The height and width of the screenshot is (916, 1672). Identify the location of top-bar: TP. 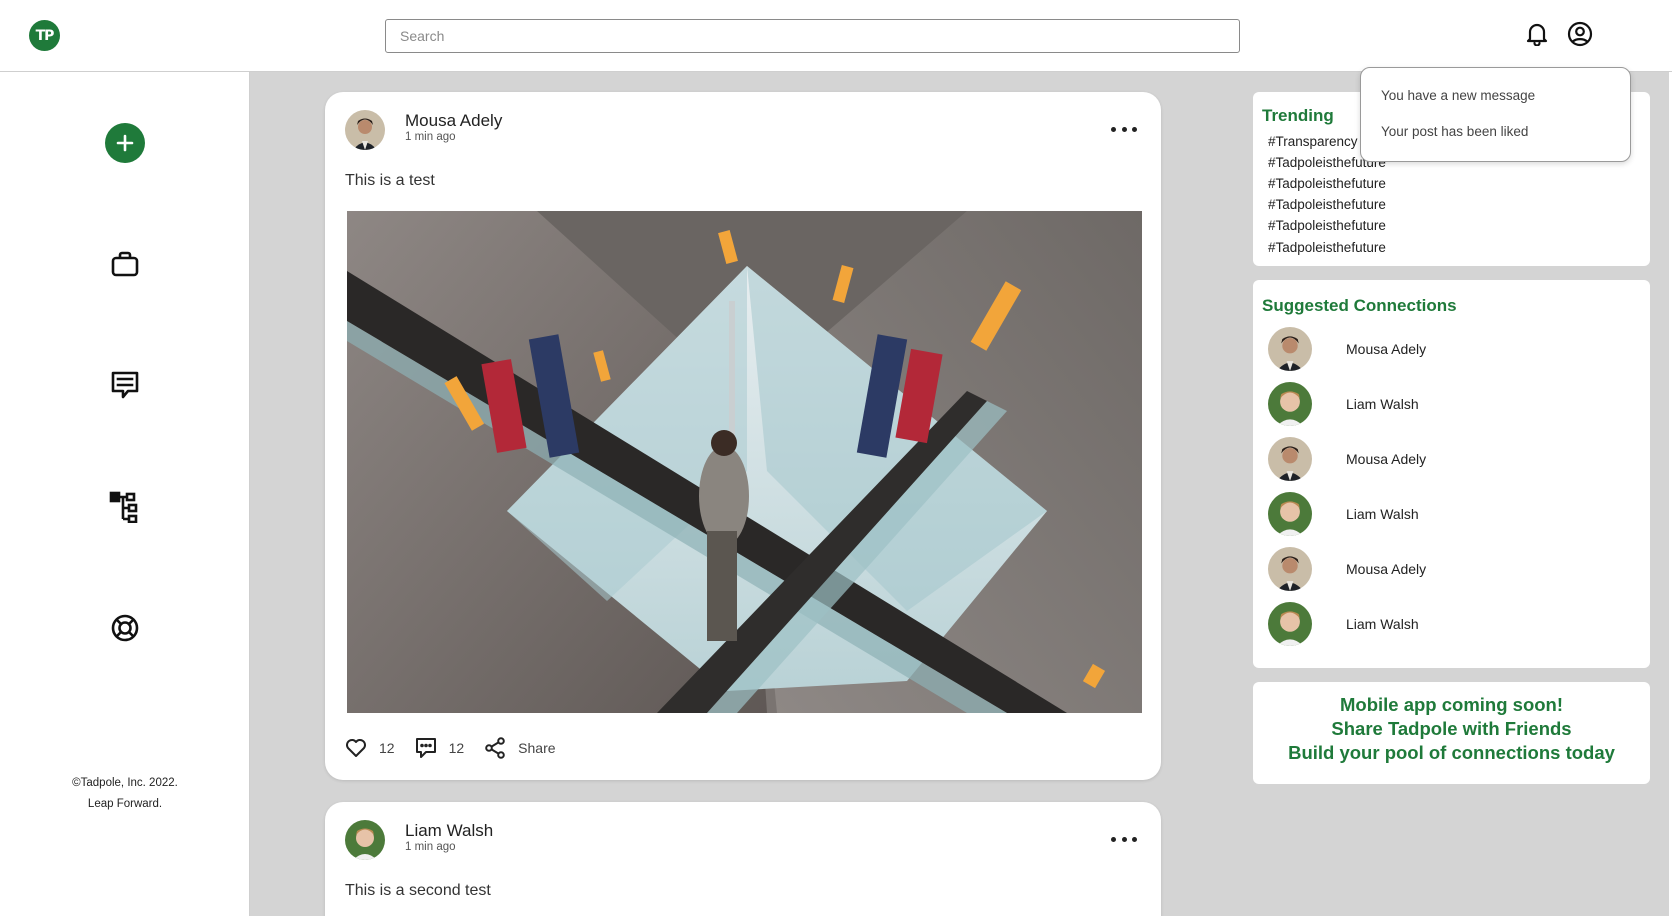
(836, 36).